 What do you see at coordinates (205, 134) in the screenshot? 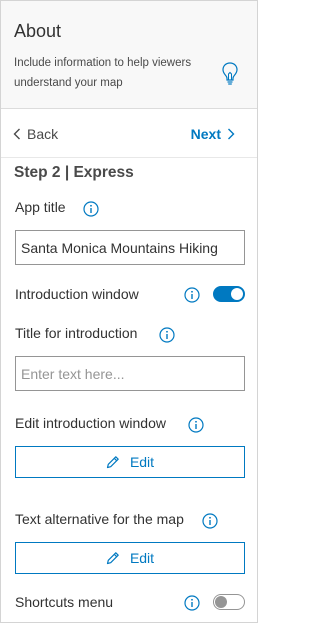
I see `next-label: Next` at bounding box center [205, 134].